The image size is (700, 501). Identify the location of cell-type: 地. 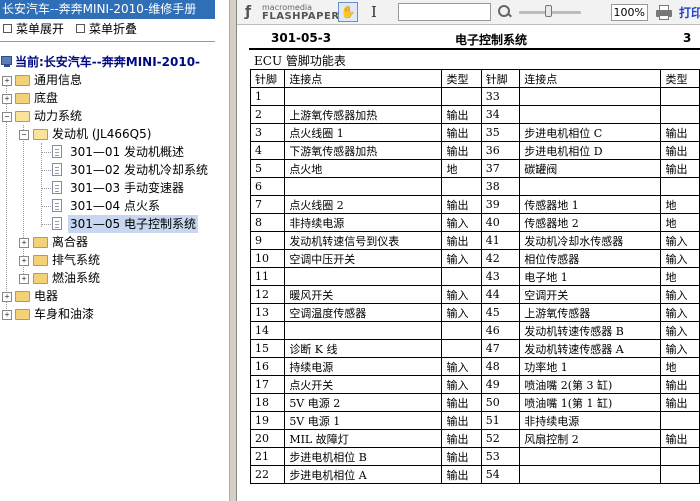
(680, 204).